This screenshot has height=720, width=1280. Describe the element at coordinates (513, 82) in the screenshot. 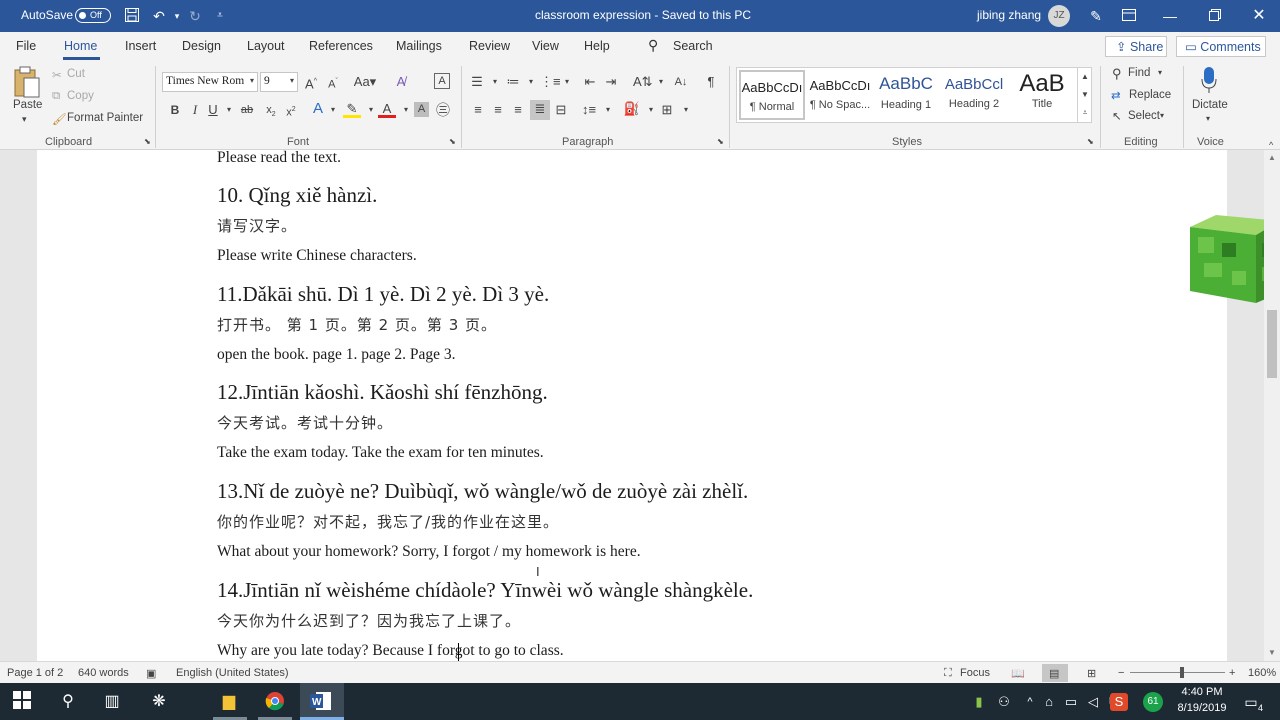

I see `numbering-icon: ≔` at that location.